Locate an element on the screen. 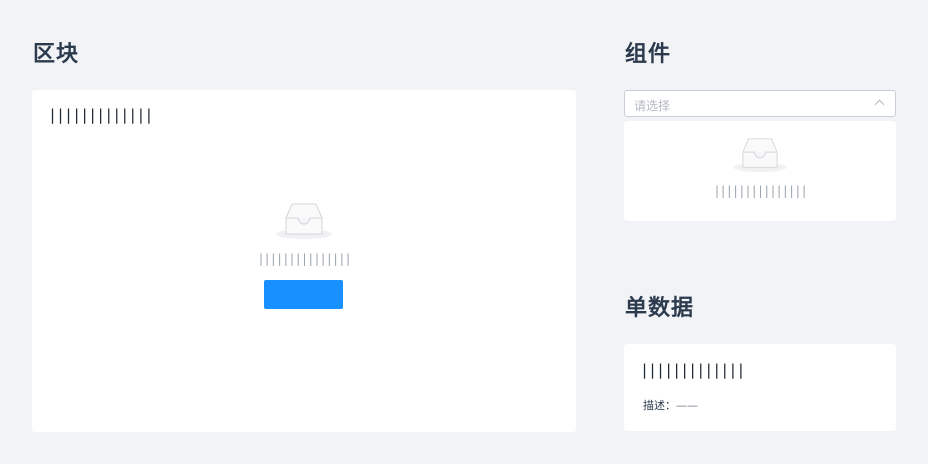 This screenshot has width=928, height=464. select-dropdown-panel: ||||||||||||||| is located at coordinates (760, 171).